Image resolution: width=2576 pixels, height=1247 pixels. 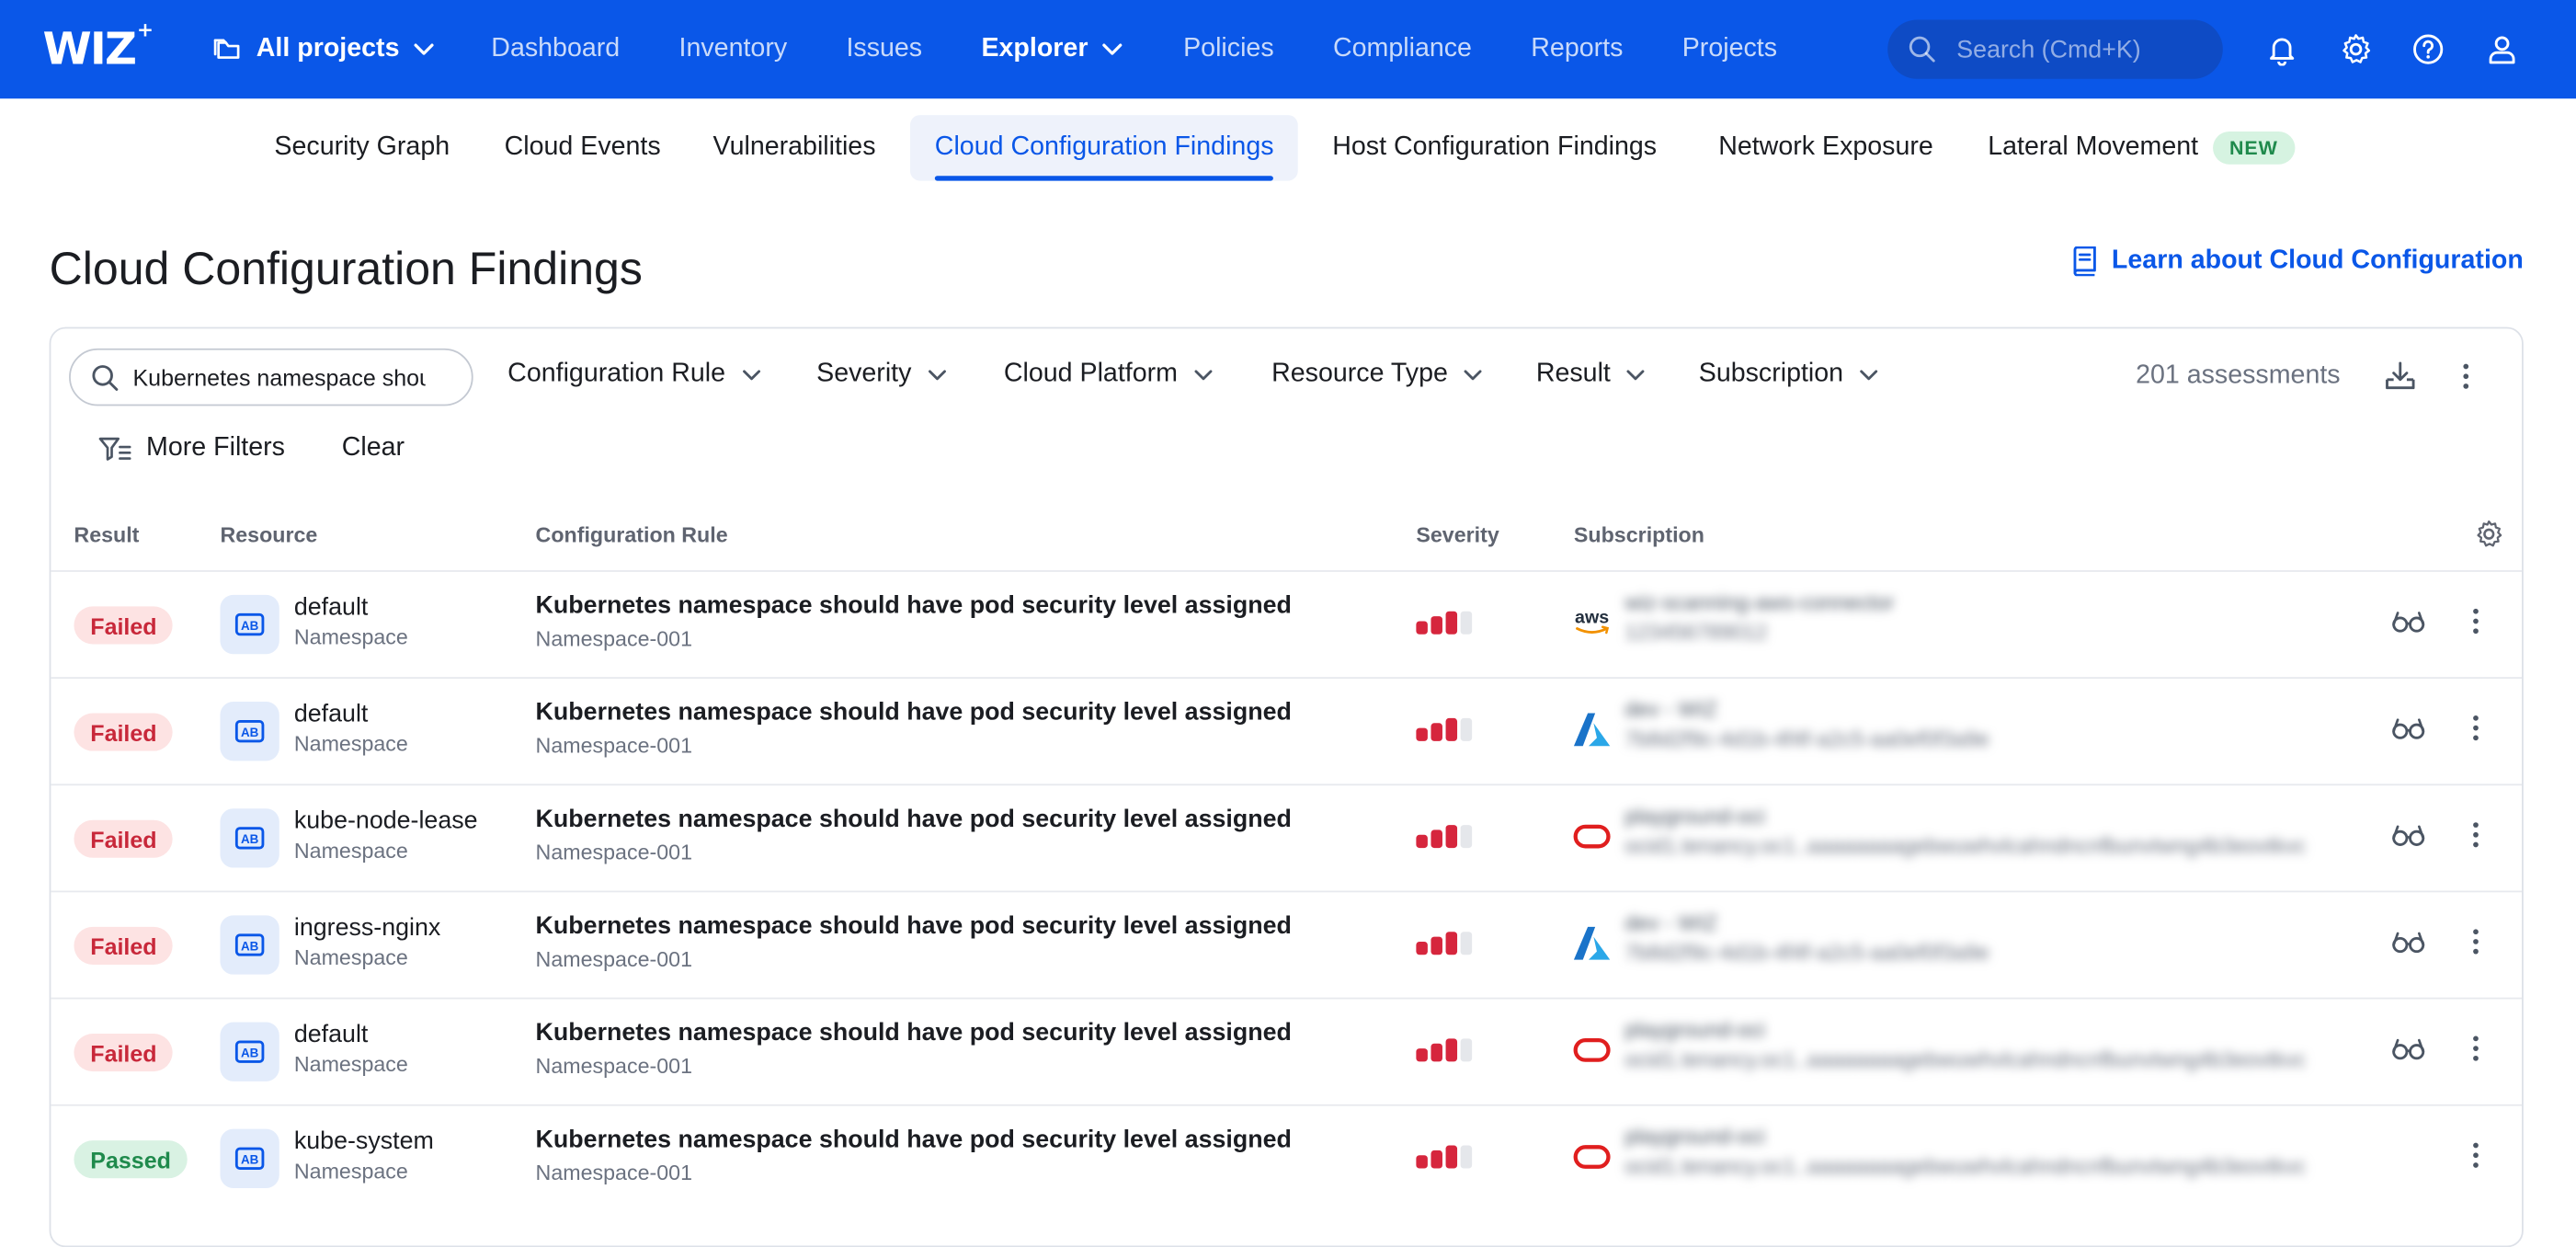 I want to click on filter-severity-label: Severity, so click(x=864, y=374).